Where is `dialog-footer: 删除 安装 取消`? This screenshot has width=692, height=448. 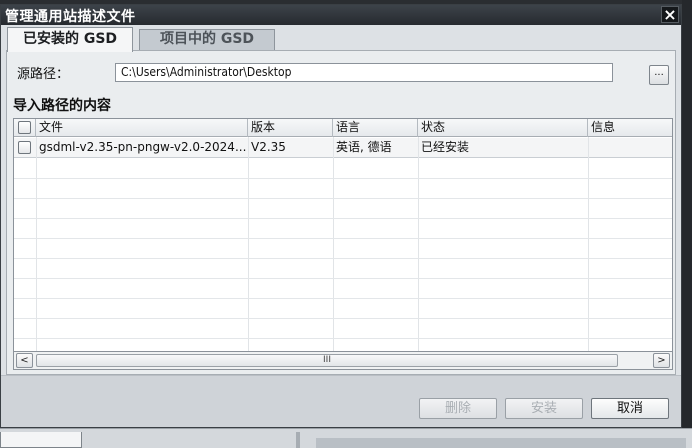 dialog-footer: 删除 安装 取消 is located at coordinates (341, 401).